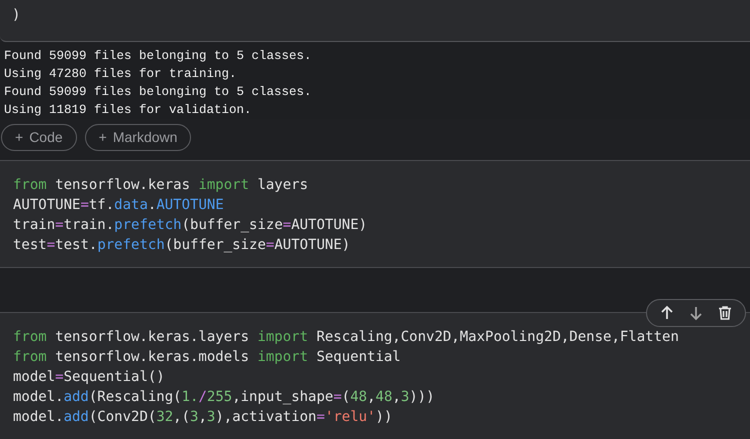 The height and width of the screenshot is (439, 750). I want to click on arrow-down-icon, so click(696, 312).